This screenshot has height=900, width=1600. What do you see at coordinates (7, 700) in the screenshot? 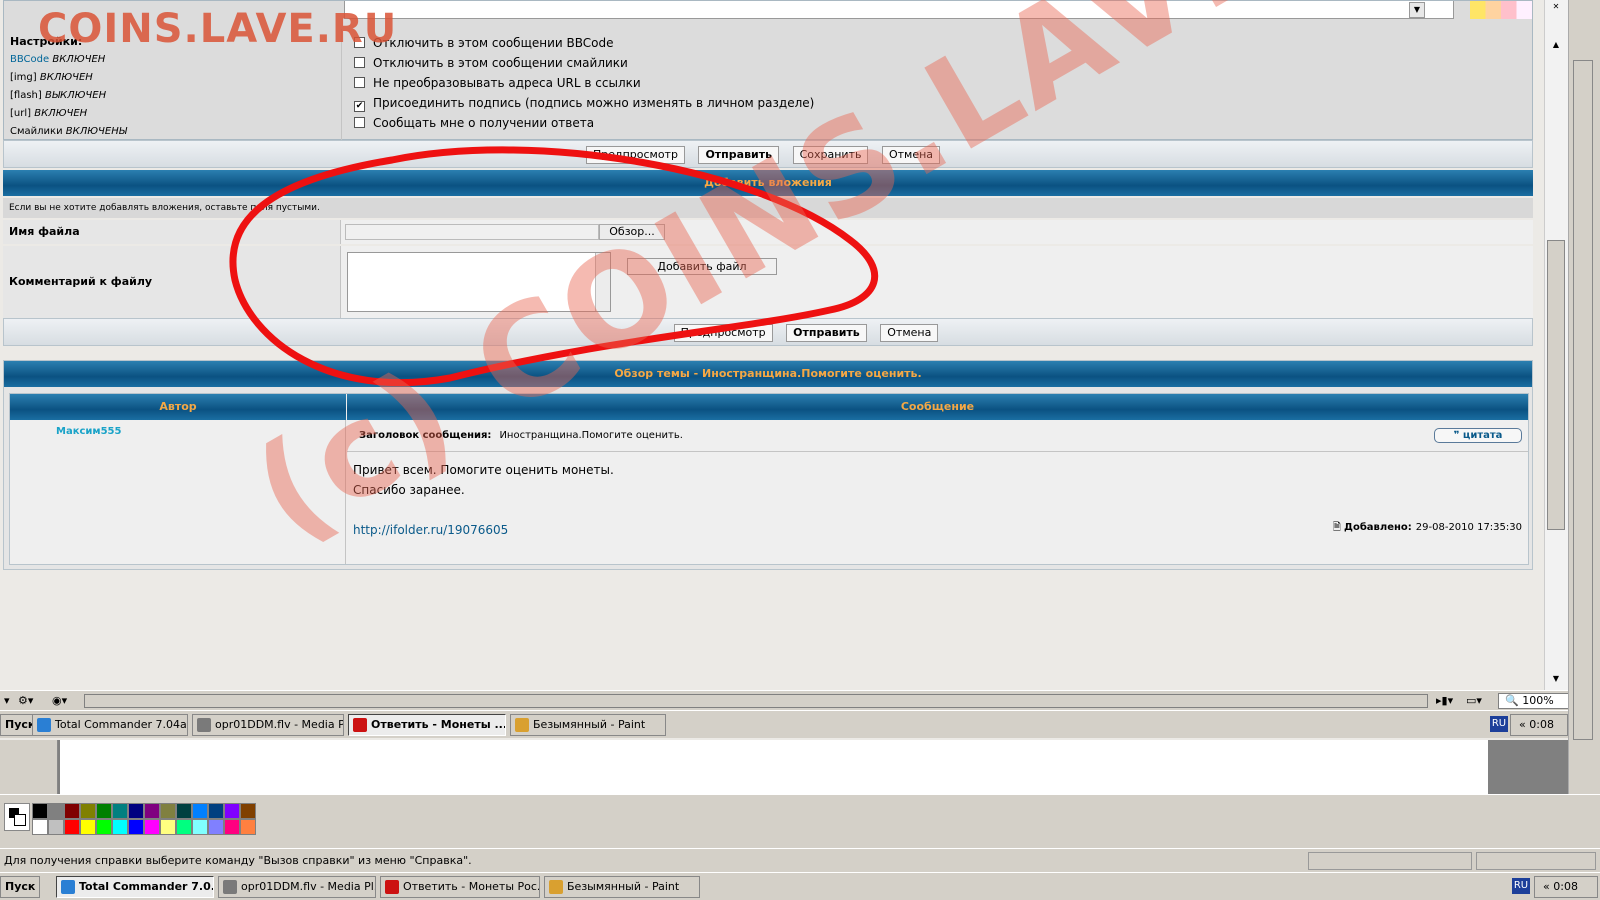
I see `panel-toggle-icon: ▾` at bounding box center [7, 700].